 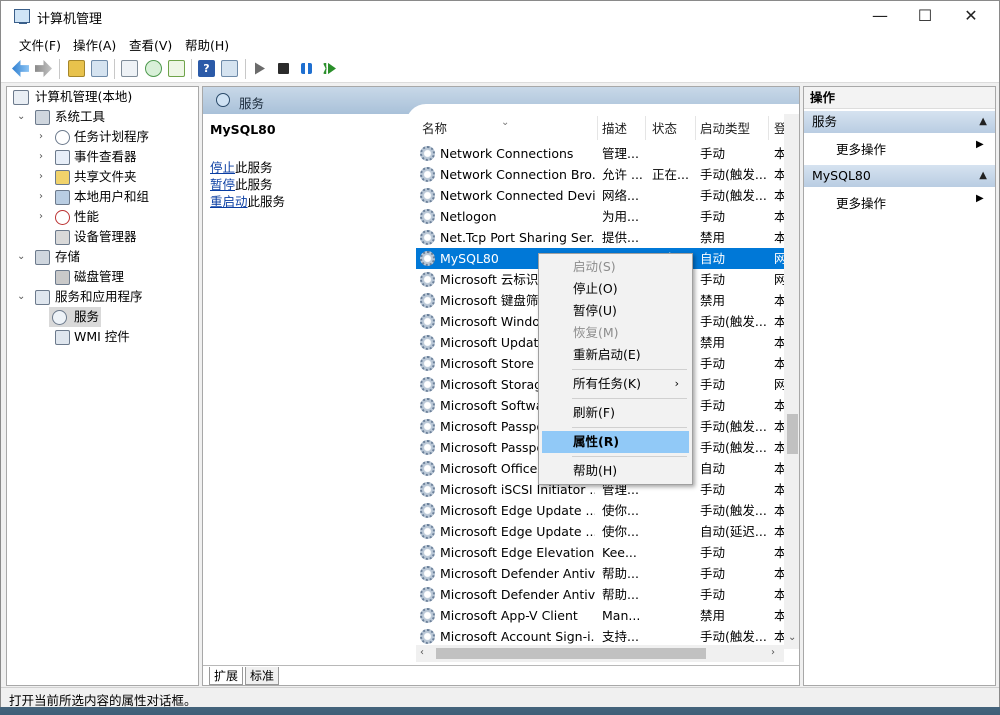 I want to click on actions-section-mysql80: MySQL80 ▲, so click(x=899, y=176).